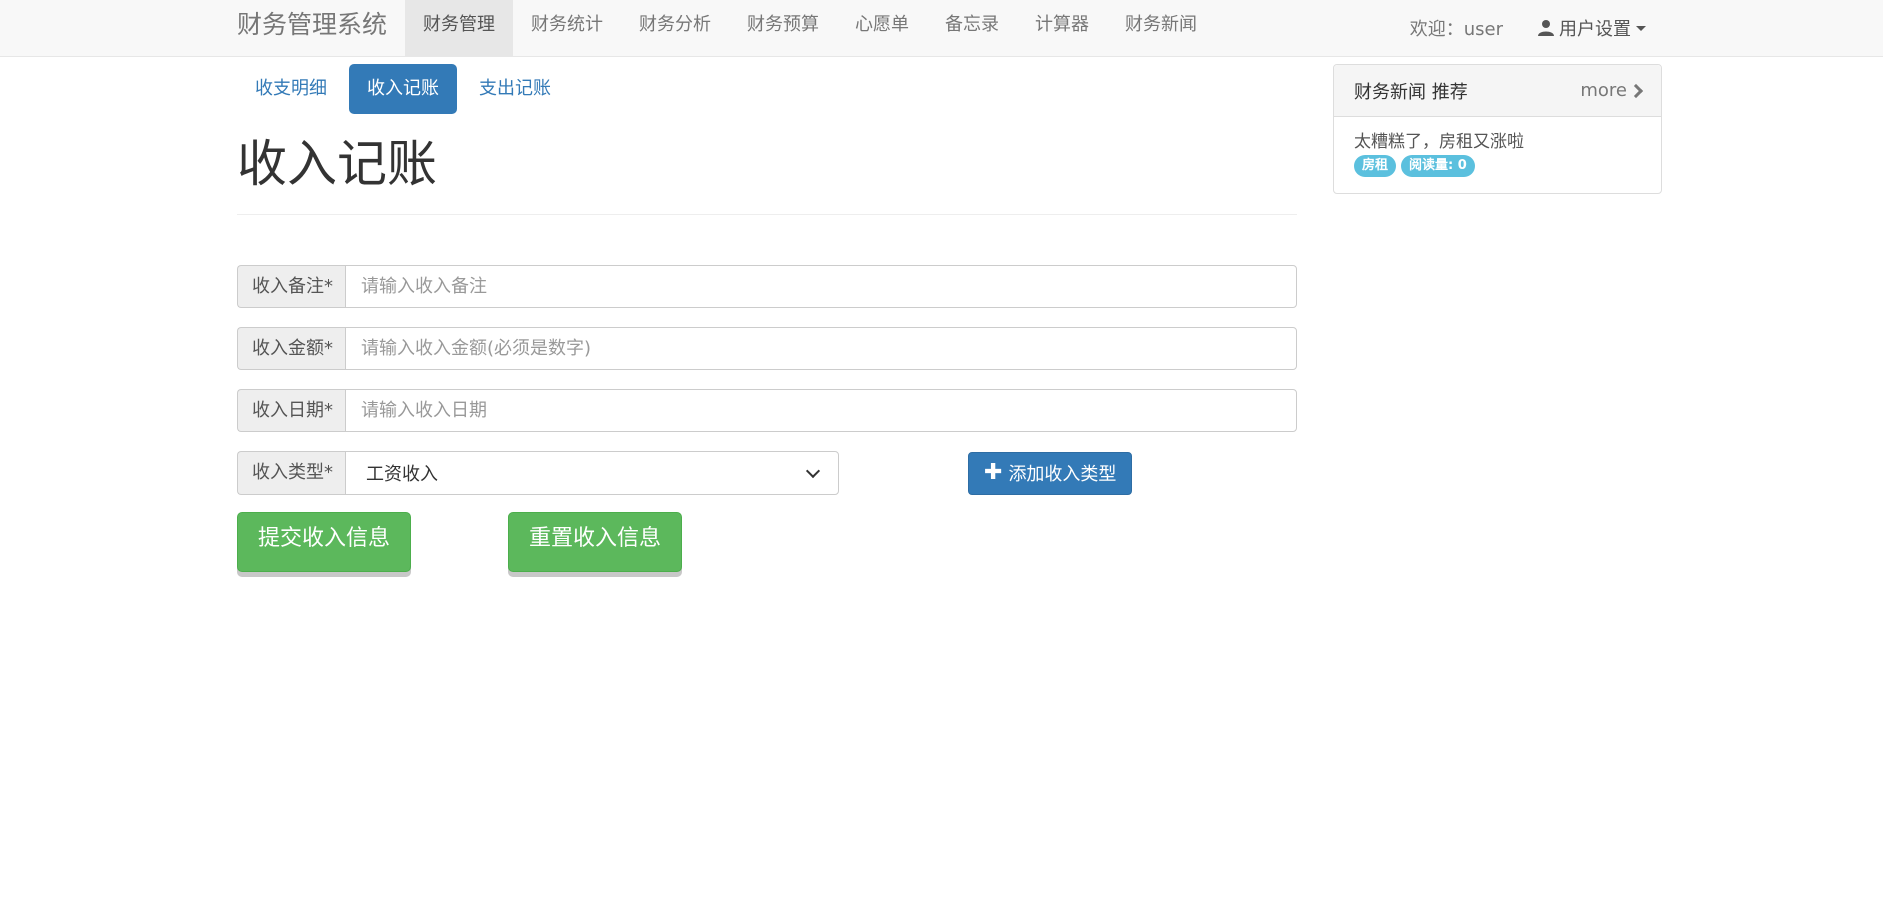 The height and width of the screenshot is (898, 1883). Describe the element at coordinates (1528, 28) in the screenshot. I see `nav-right: 欢迎：user 用户设置` at that location.